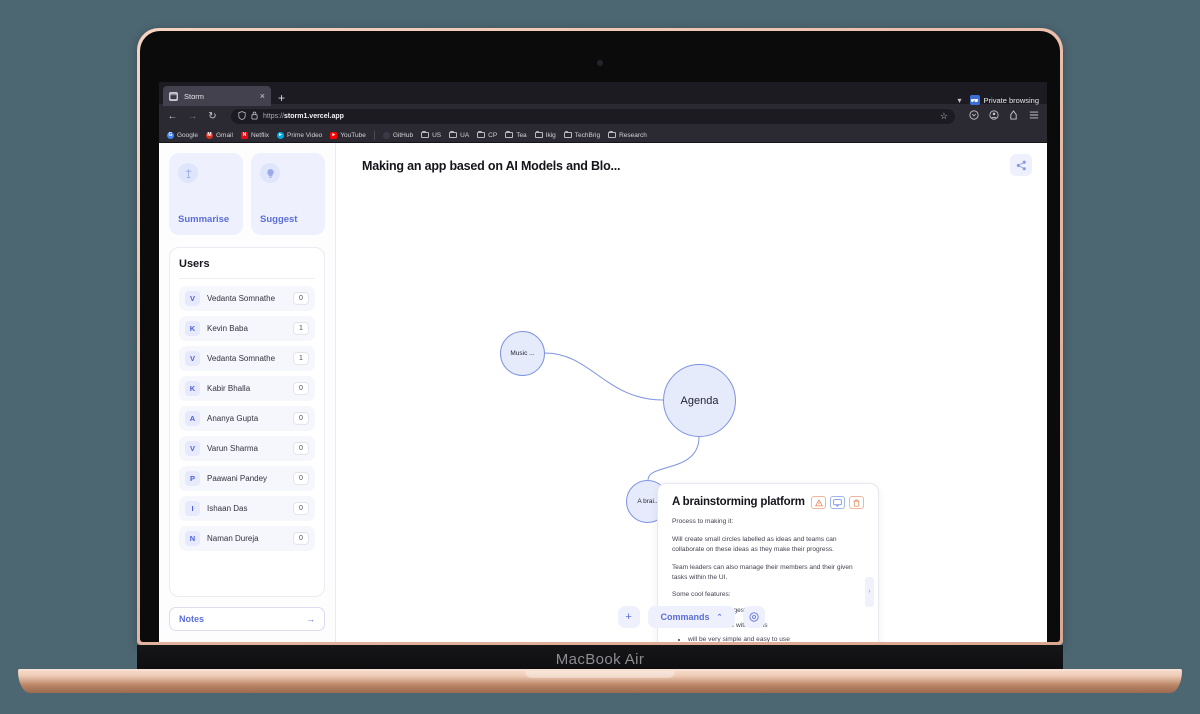 The width and height of the screenshot is (1200, 714). What do you see at coordinates (738, 502) in the screenshot?
I see `detail-card-title: A brainstorming platform` at bounding box center [738, 502].